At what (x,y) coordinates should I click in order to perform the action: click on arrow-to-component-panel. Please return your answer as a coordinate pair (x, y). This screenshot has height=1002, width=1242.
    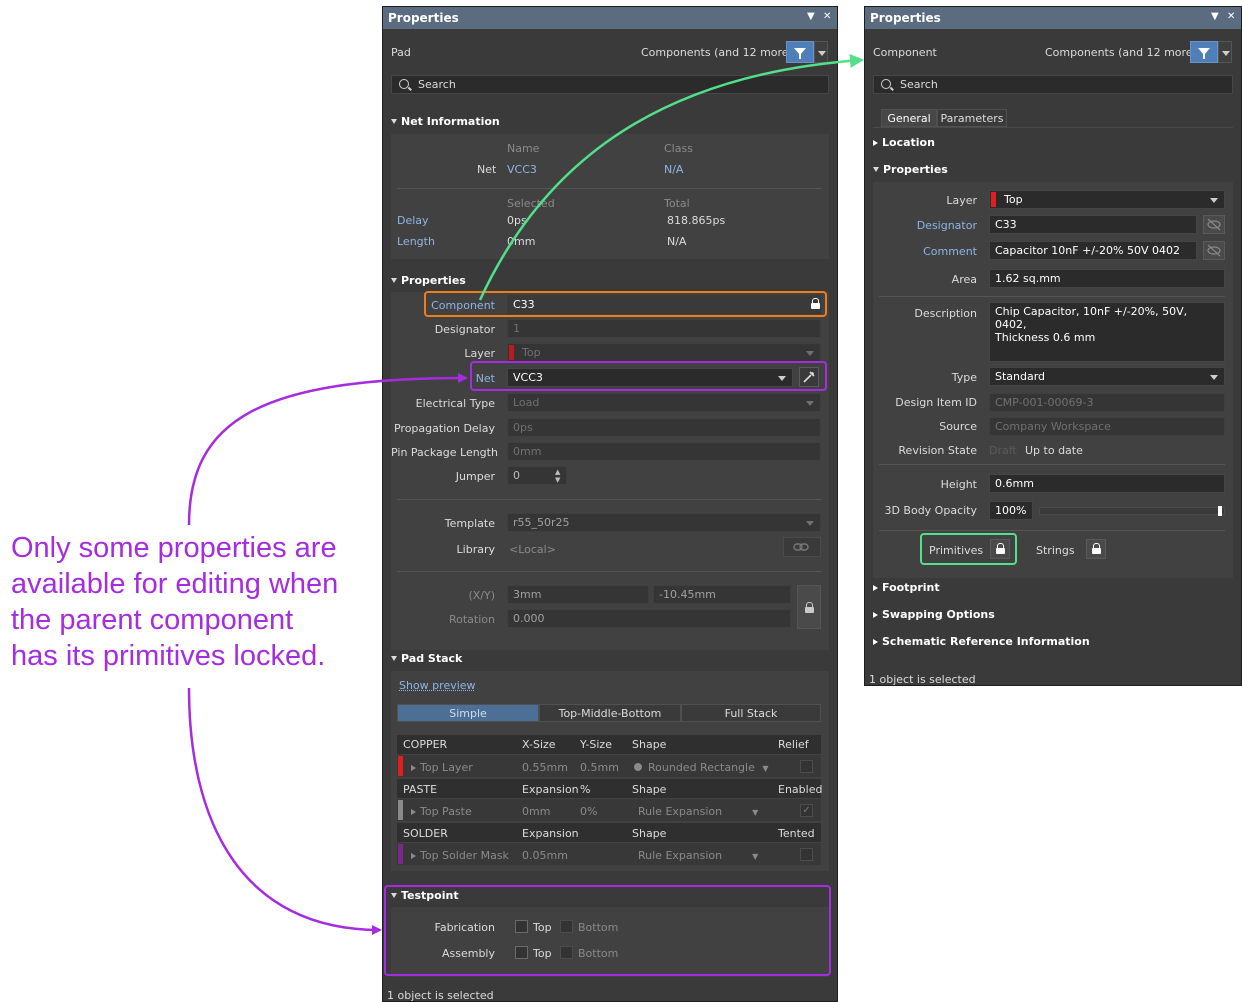
    Looking at the image, I should click on (671, 177).